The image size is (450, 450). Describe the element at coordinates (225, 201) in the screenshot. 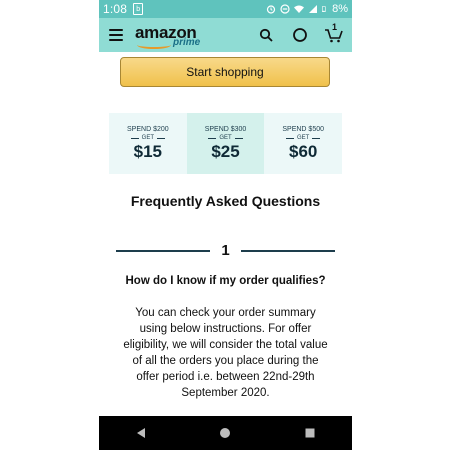

I see `faq-title: Frequently Asked Questions` at that location.